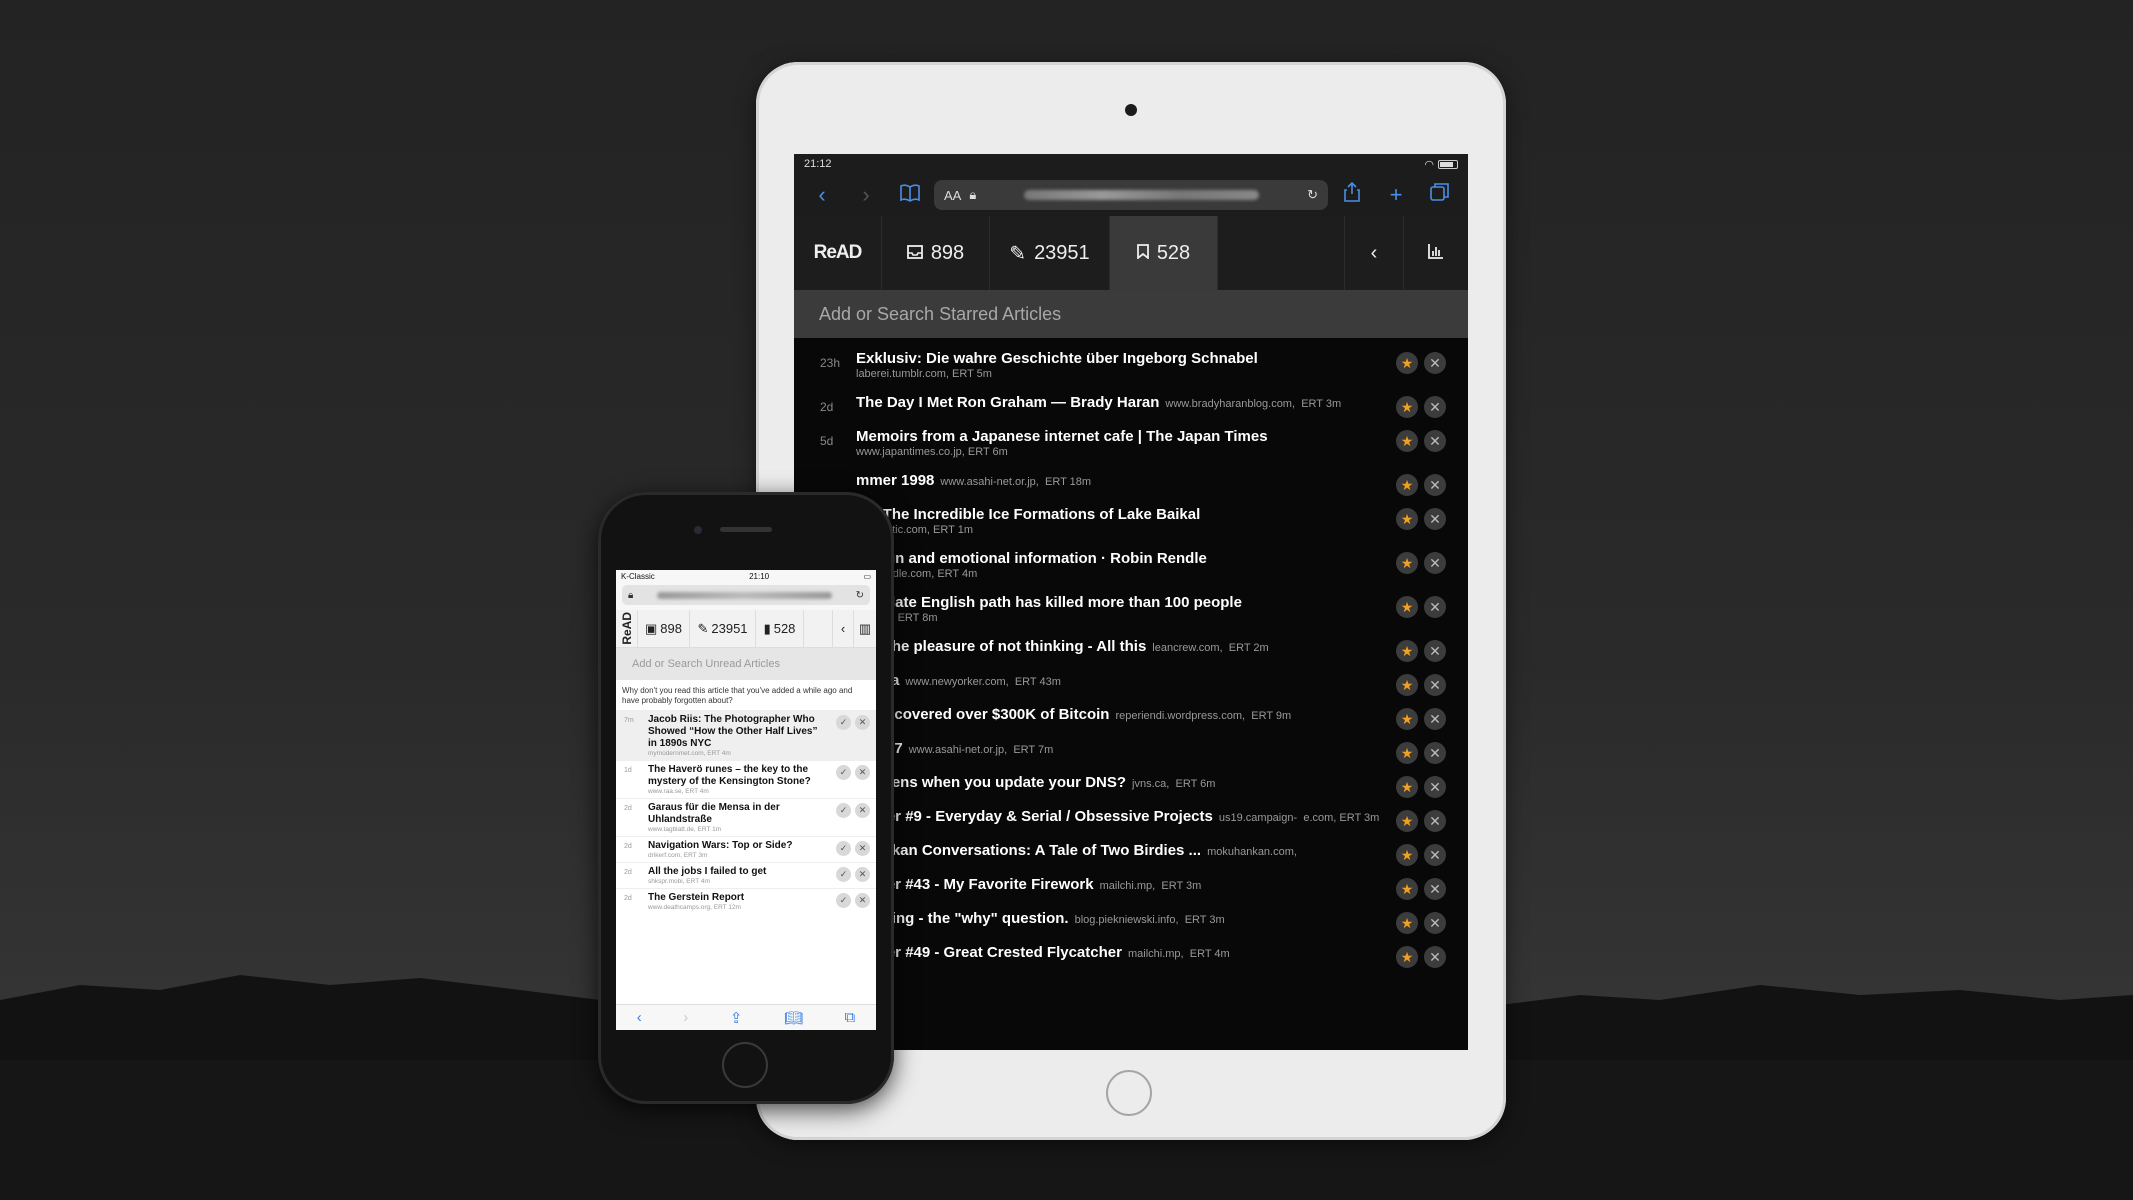 The image size is (2133, 1200). I want to click on share-icon, so click(1352, 194).